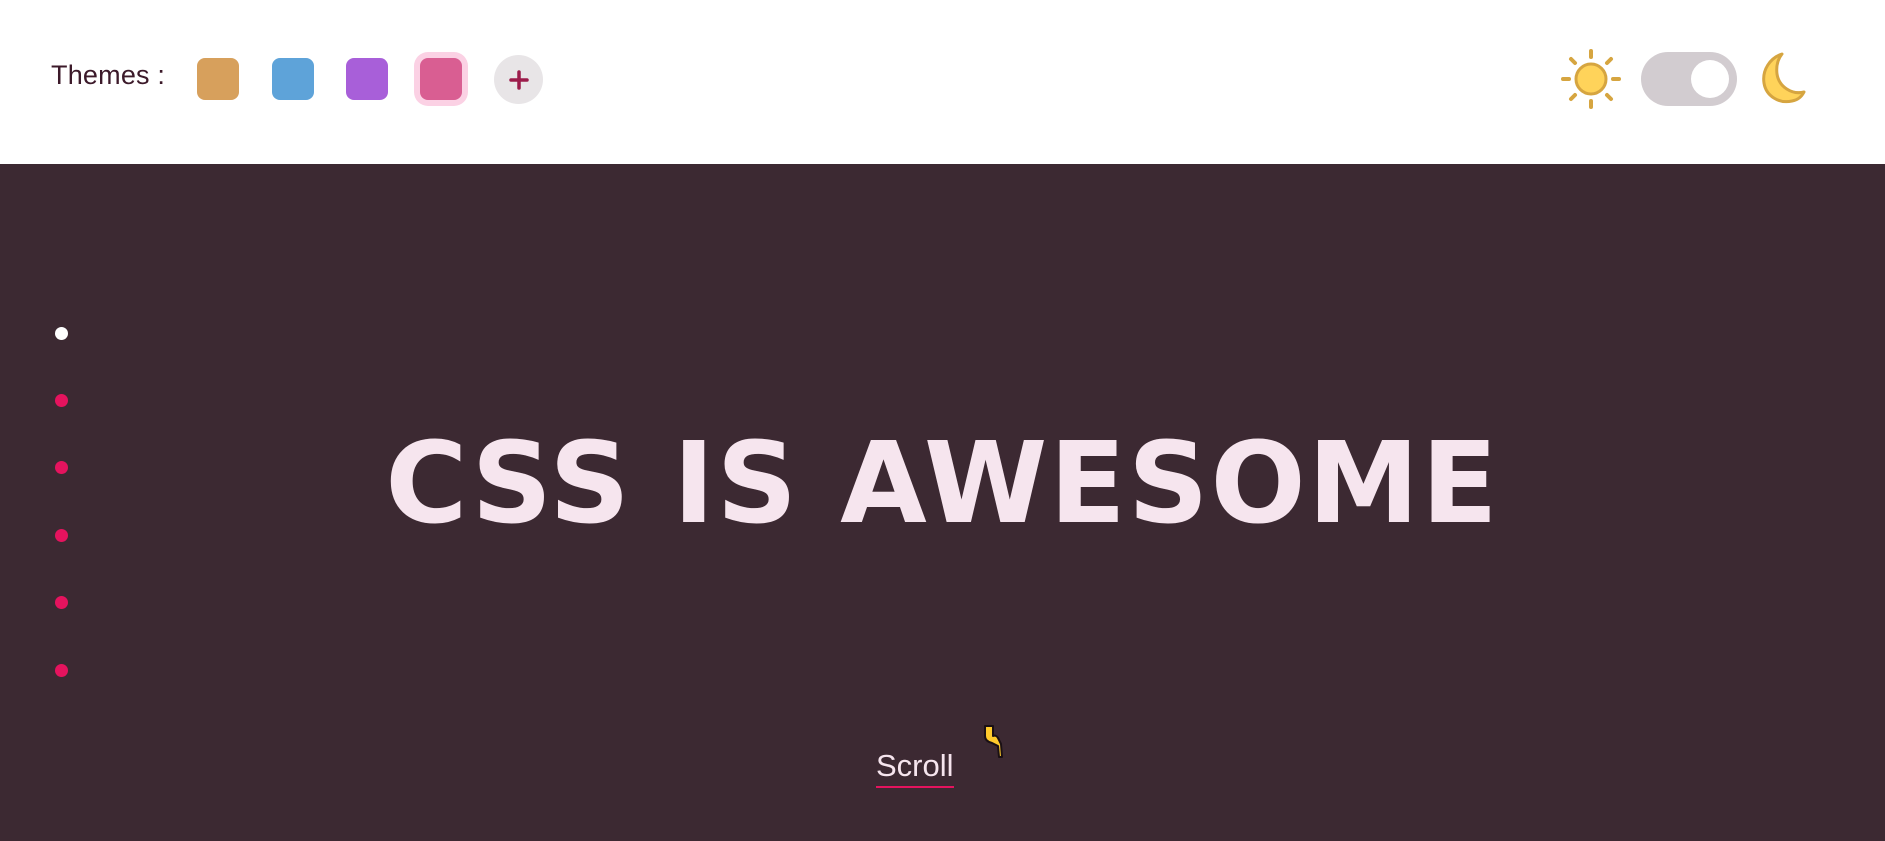 Image resolution: width=1885 pixels, height=841 pixels. Describe the element at coordinates (108, 75) in the screenshot. I see `themes-label: Themes :` at that location.